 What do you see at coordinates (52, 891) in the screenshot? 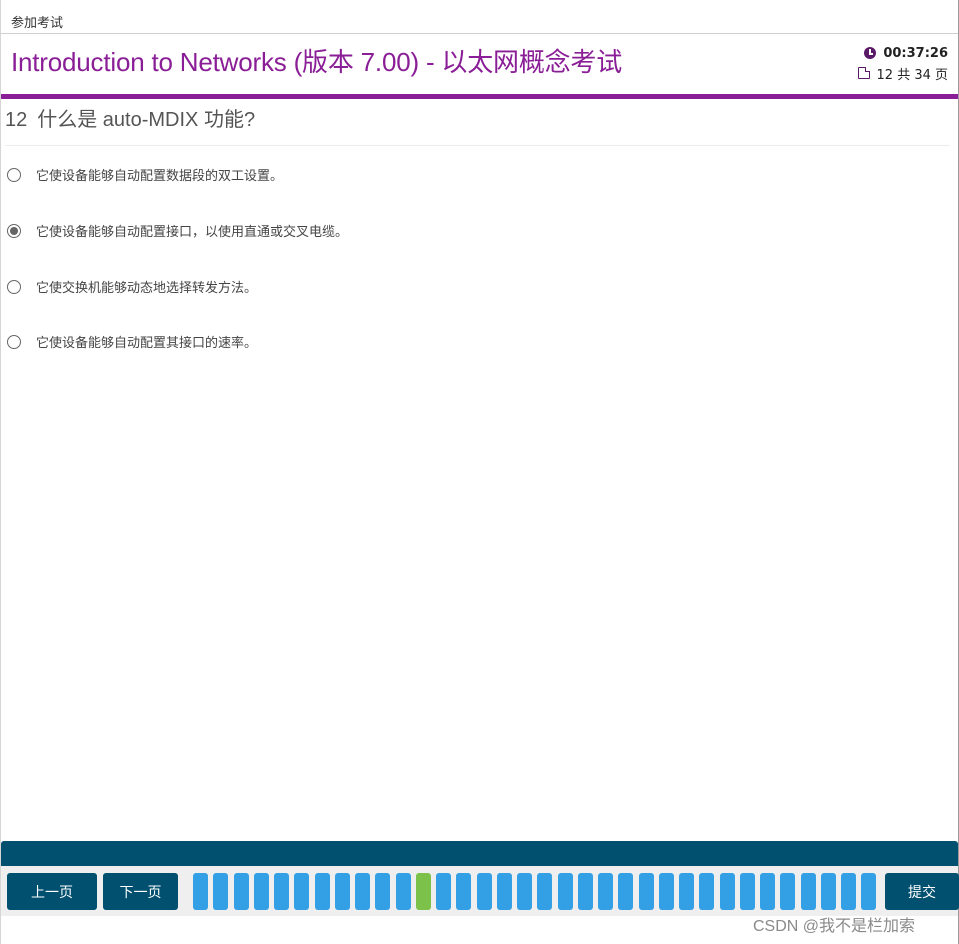
I see `prev-page-button: 上一页` at bounding box center [52, 891].